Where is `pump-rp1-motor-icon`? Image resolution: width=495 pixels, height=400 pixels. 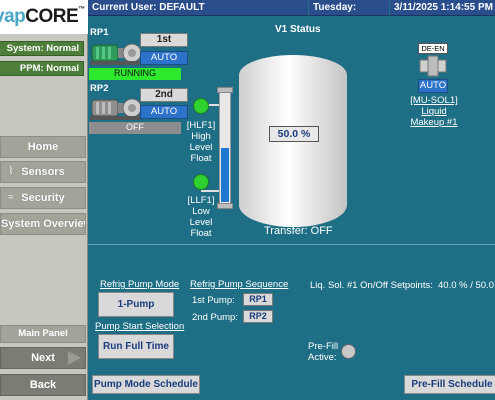
pump-rp1-motor-icon is located at coordinates (116, 54).